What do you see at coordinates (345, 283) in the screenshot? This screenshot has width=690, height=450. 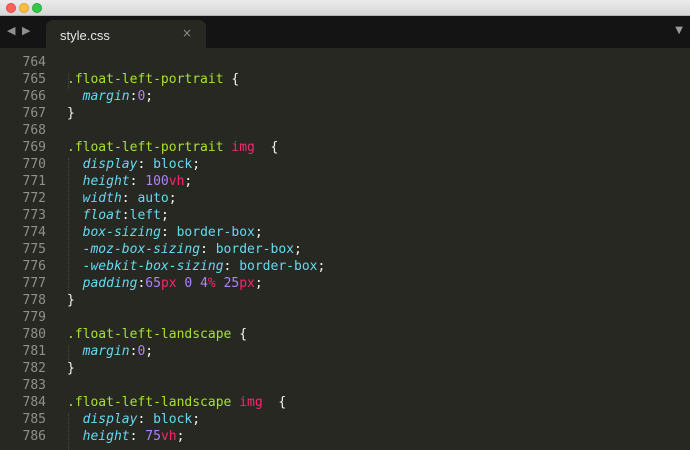 I see `code-line: 777 padding:65px 0 4% 25px;` at bounding box center [345, 283].